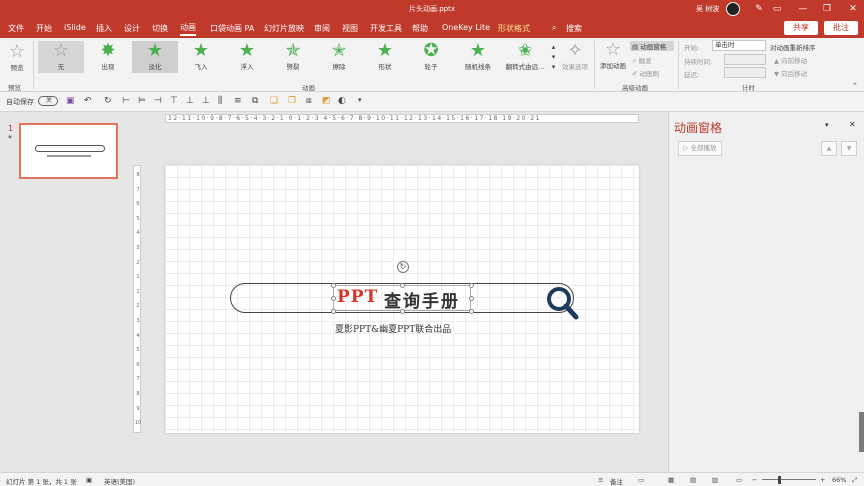 The image size is (864, 486). I want to click on undo-icon: ↶, so click(88, 101).